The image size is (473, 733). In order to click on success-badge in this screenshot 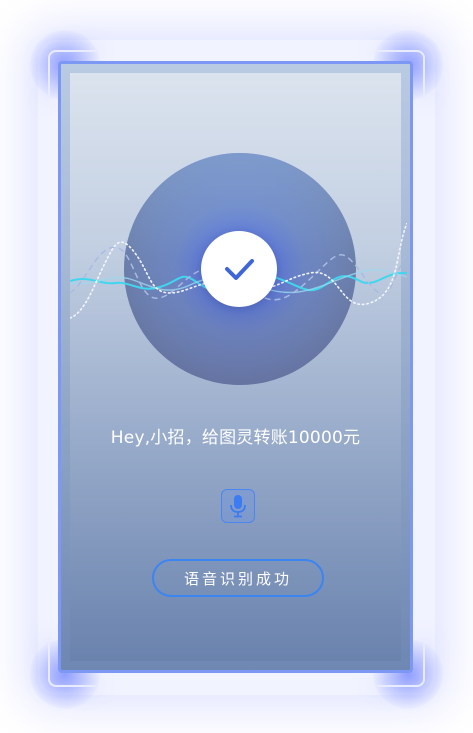, I will do `click(239, 269)`.